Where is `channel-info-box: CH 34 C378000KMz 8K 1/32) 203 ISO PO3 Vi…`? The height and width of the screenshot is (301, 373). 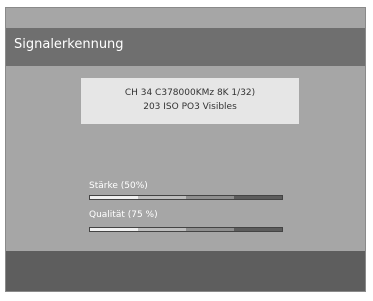
channel-info-box: CH 34 C378000KMz 8K 1/32) 203 ISO PO3 Vi… is located at coordinates (190, 101).